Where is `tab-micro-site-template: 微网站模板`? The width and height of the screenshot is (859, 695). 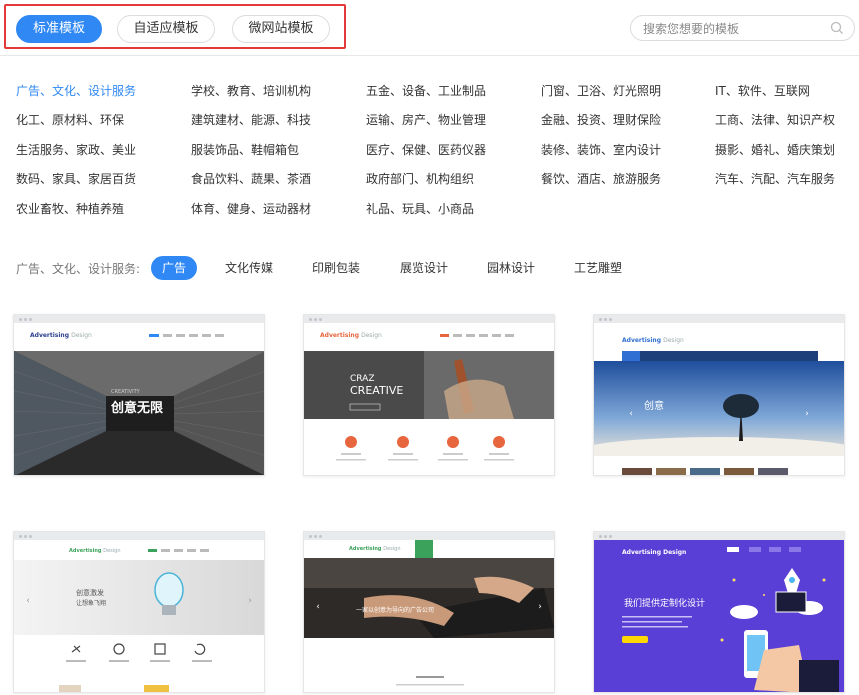
tab-micro-site-template: 微网站模板 is located at coordinates (281, 29).